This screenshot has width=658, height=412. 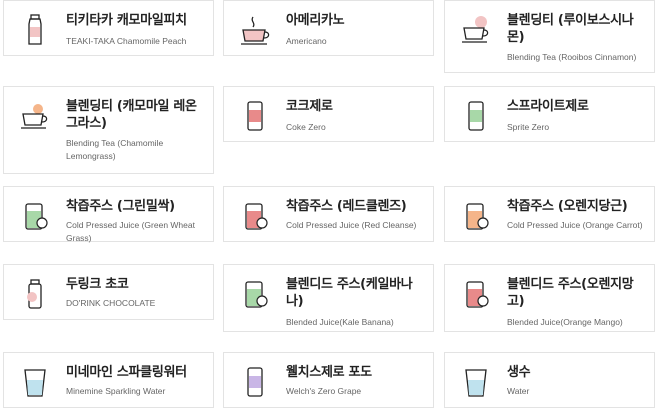 What do you see at coordinates (306, 127) in the screenshot?
I see `item-subtitle: Coke Zero` at bounding box center [306, 127].